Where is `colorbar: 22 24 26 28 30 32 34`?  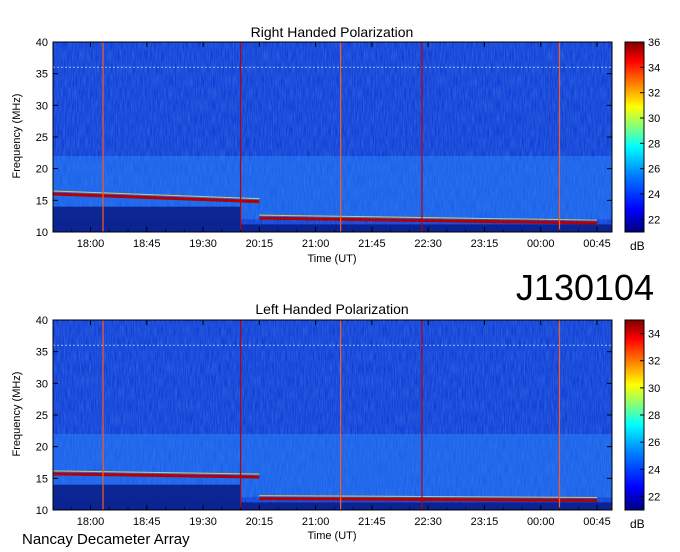 colorbar: 22 24 26 28 30 32 34 is located at coordinates (642, 415).